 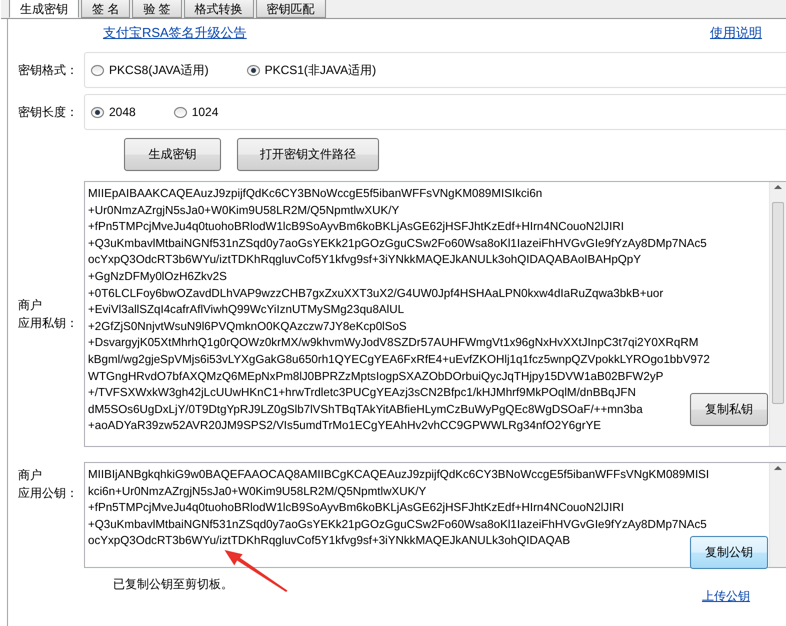 What do you see at coordinates (122, 112) in the screenshot?
I see `radio-label: 2048` at bounding box center [122, 112].